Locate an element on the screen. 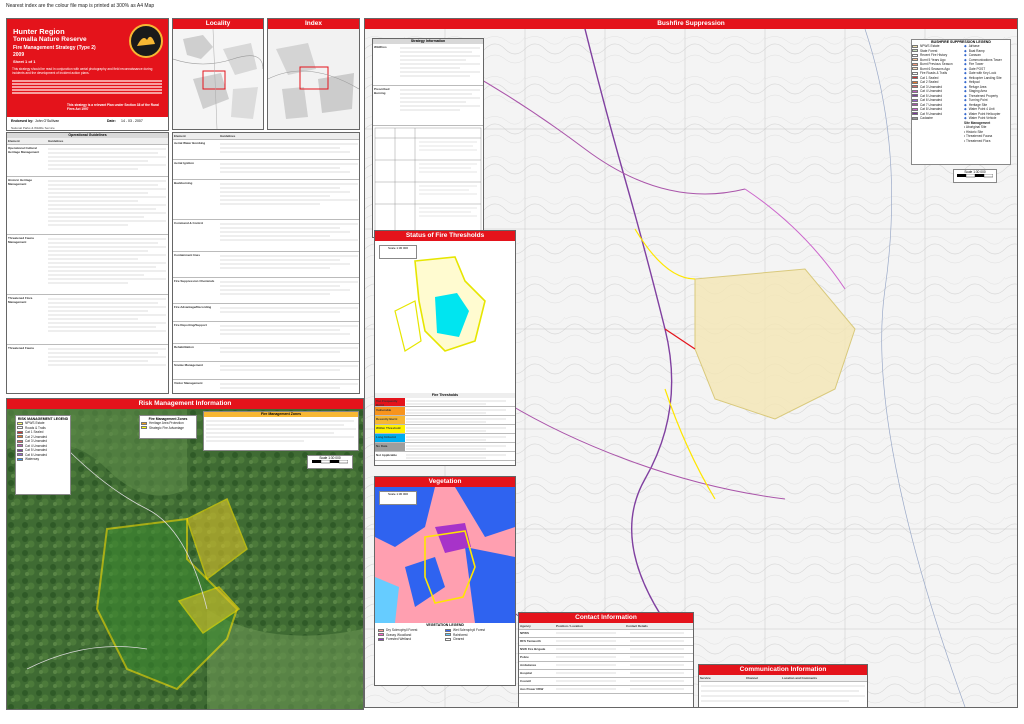  bushfire-symbol-label: Water Point Vehicle is located at coordinates (982, 118).